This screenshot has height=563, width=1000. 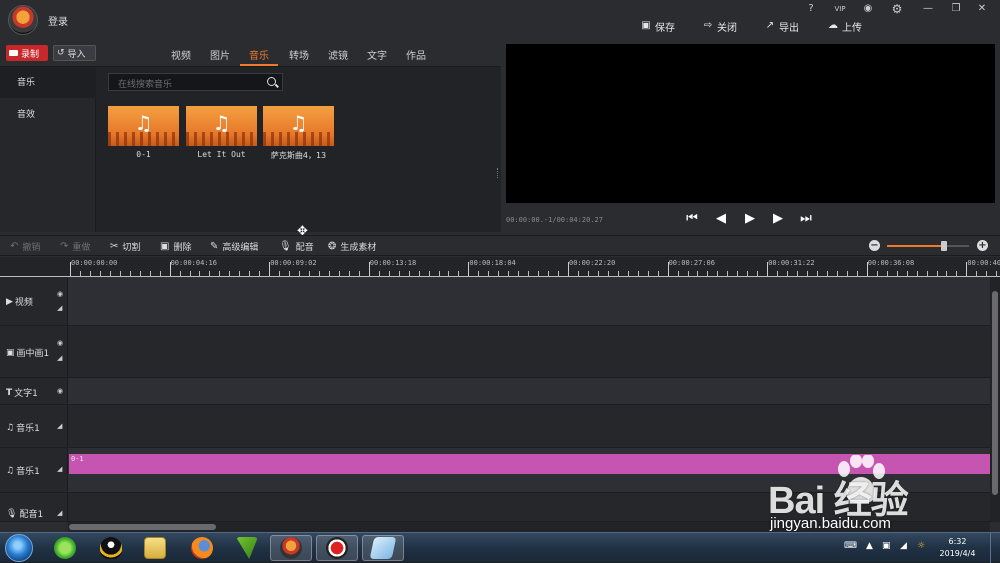 I want to click on vertical-scroll-thumb, so click(x=995, y=393).